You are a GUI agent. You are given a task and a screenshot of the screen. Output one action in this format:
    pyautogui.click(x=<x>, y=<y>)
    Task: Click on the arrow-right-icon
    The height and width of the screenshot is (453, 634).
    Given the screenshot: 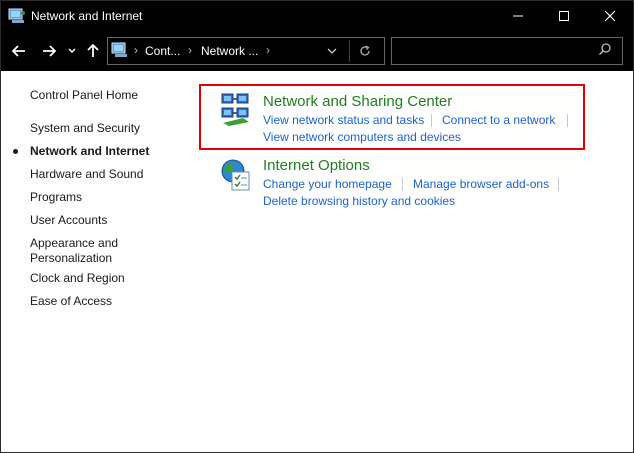 What is the action you would take?
    pyautogui.click(x=50, y=51)
    